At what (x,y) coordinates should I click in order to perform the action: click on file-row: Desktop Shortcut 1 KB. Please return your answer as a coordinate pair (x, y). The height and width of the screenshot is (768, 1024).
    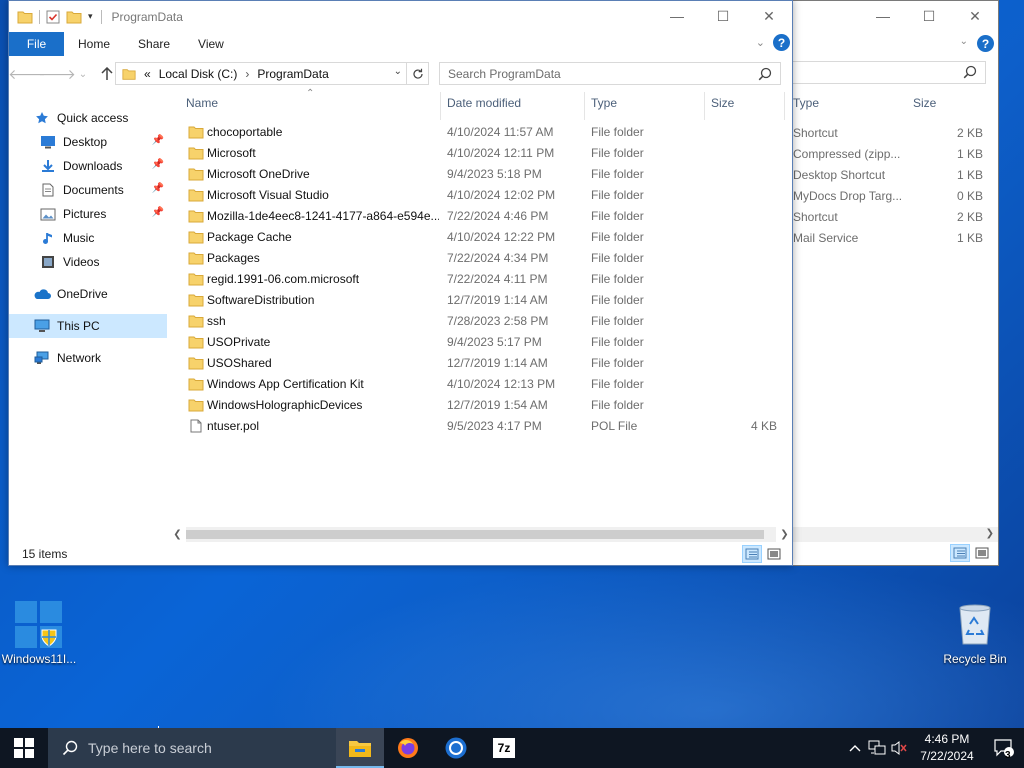
    Looking at the image, I should click on (895, 174).